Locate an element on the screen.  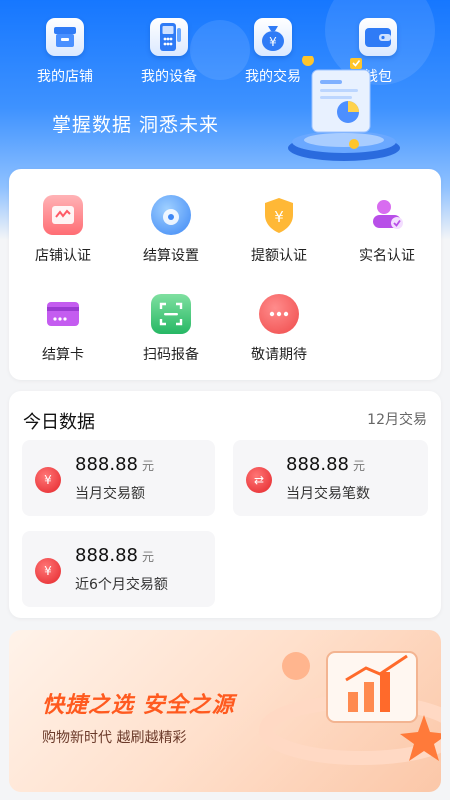
service-label: 提额认证 is located at coordinates (279, 256).